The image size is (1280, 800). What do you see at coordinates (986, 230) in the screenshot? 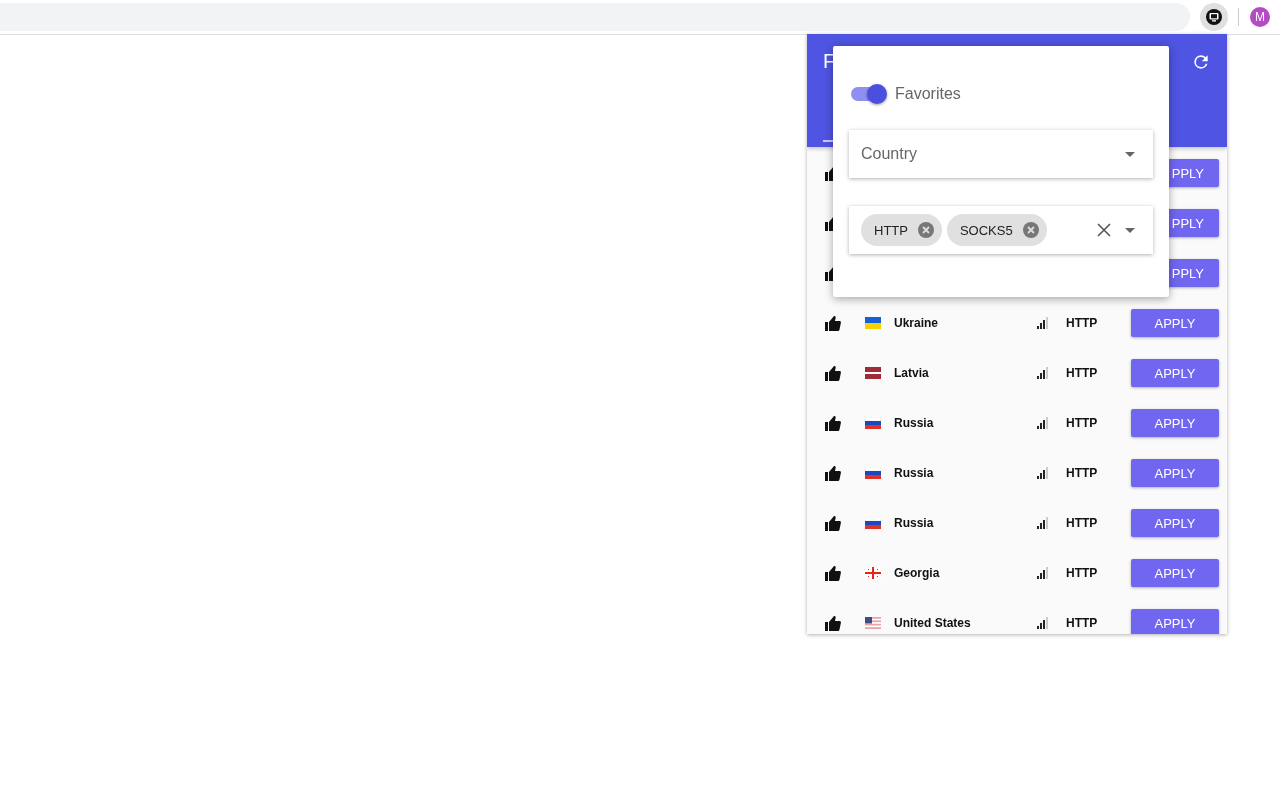
I see `chip-label: SOCKS5` at bounding box center [986, 230].